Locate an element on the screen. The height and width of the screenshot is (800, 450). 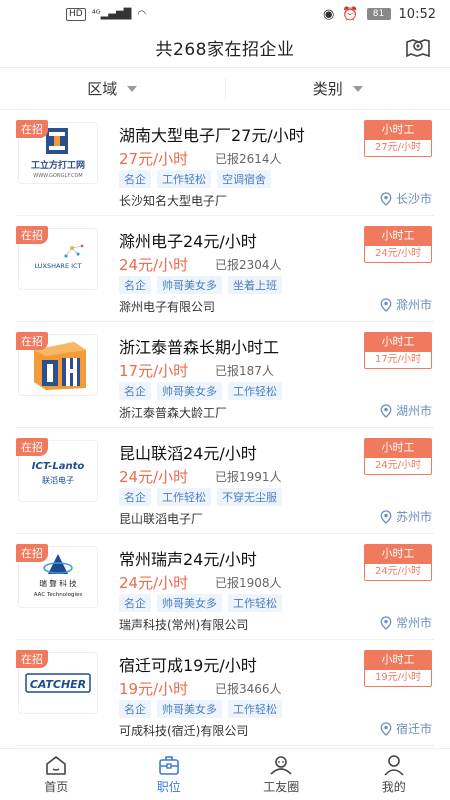
job-type-wage: 27元/小时 is located at coordinates (398, 148).